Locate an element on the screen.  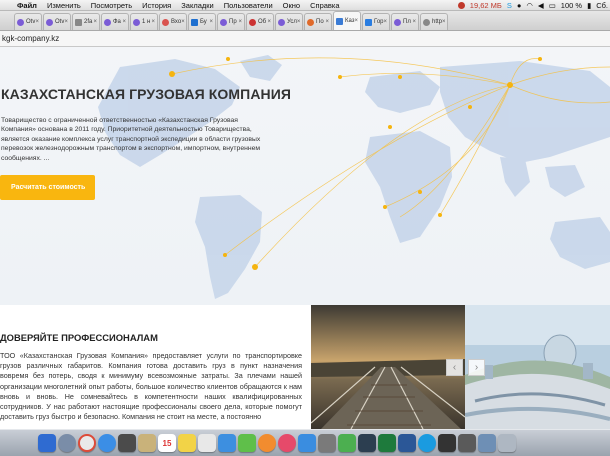
slider-prev-button: ‹ is located at coordinates (454, 367).